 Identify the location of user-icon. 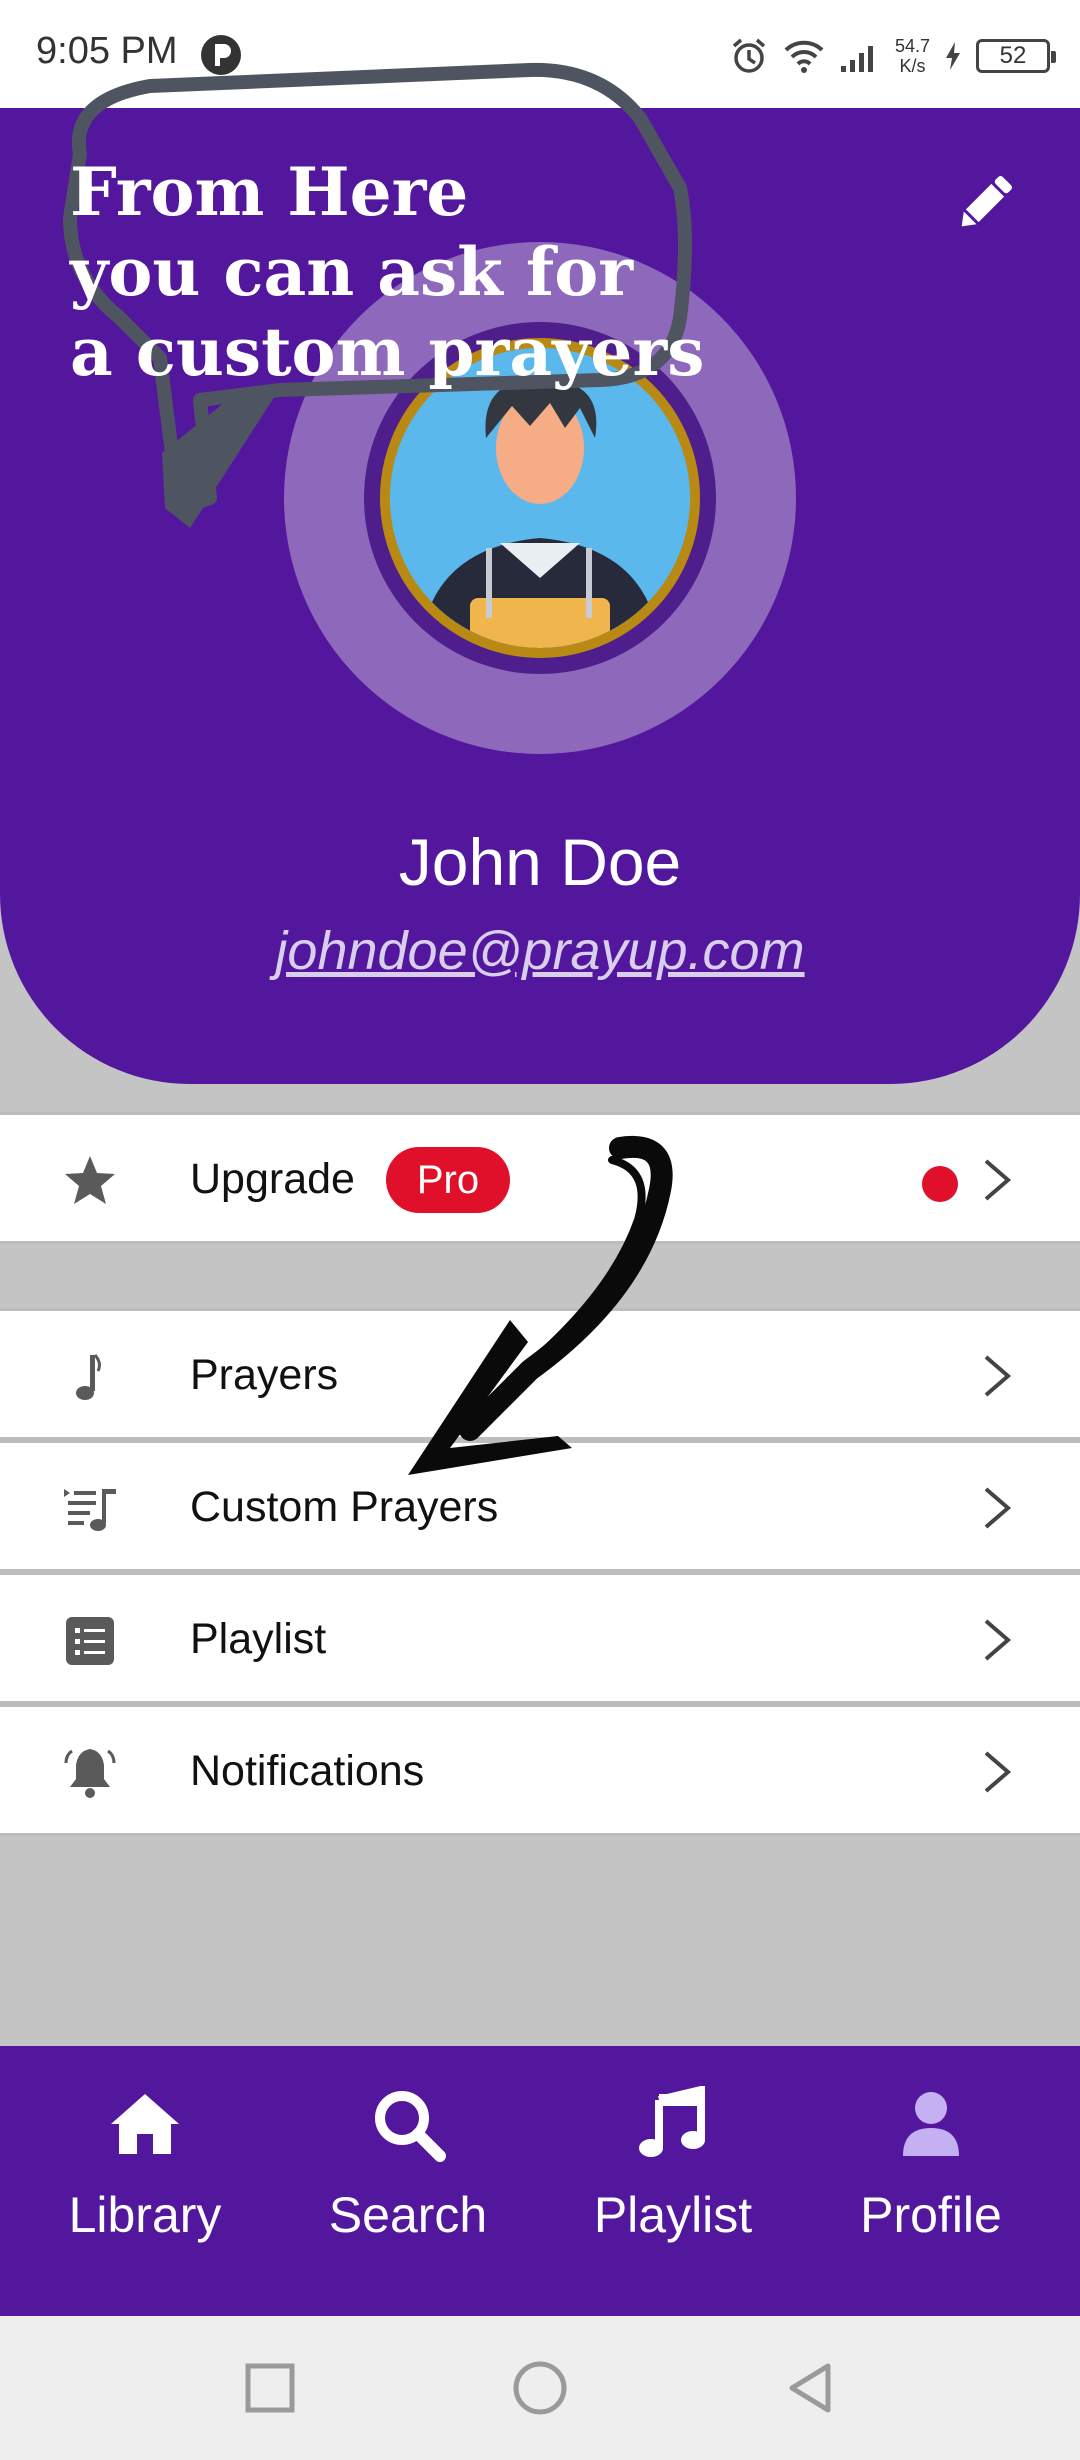
(931, 2124).